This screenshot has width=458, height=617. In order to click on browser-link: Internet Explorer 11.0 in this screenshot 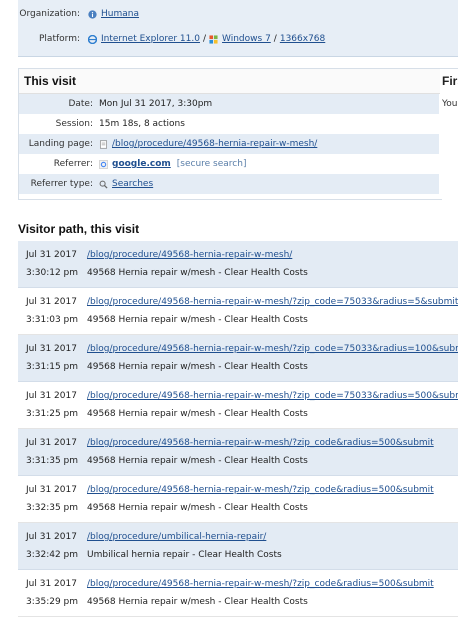, I will do `click(150, 39)`.